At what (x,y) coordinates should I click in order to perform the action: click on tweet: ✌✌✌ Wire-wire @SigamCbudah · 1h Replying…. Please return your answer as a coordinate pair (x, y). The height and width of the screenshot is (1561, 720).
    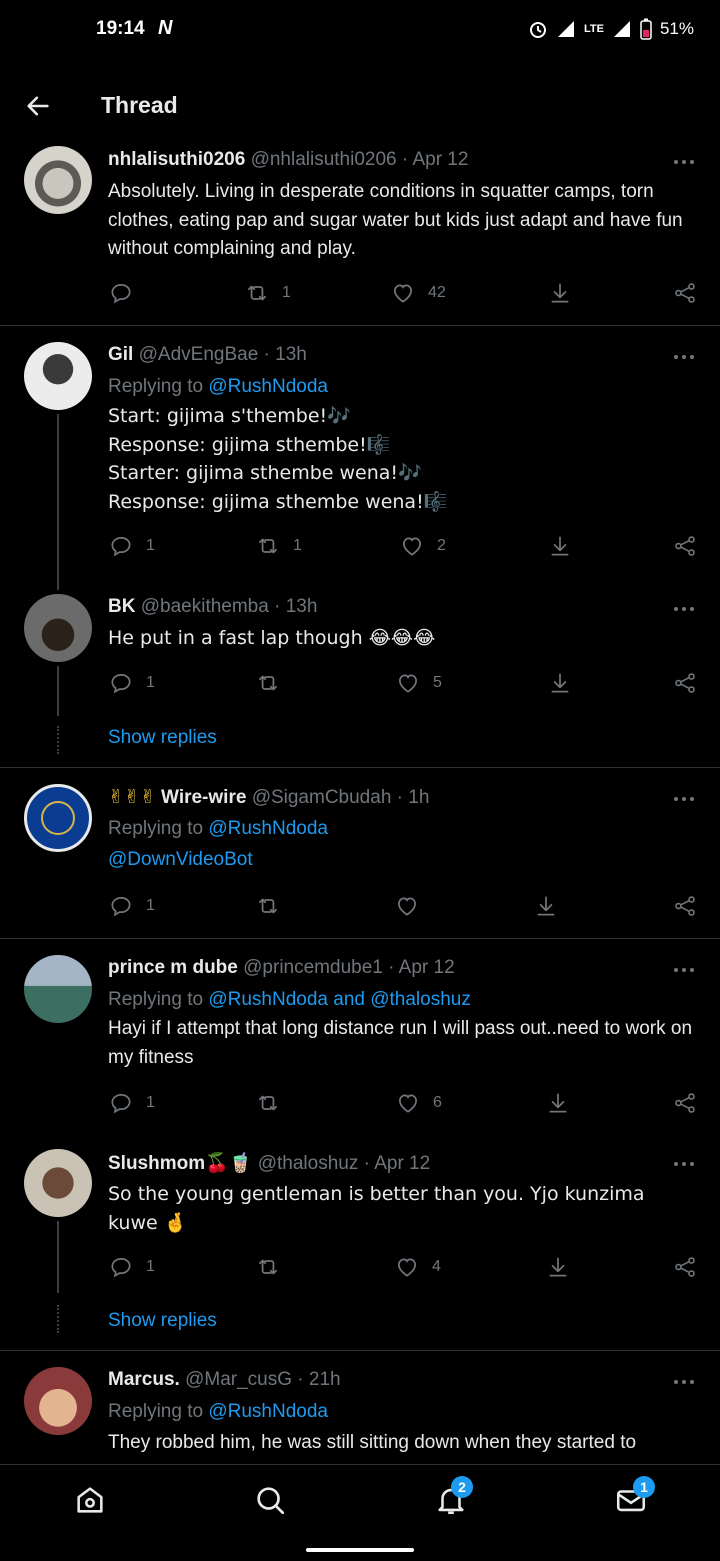
    Looking at the image, I should click on (360, 853).